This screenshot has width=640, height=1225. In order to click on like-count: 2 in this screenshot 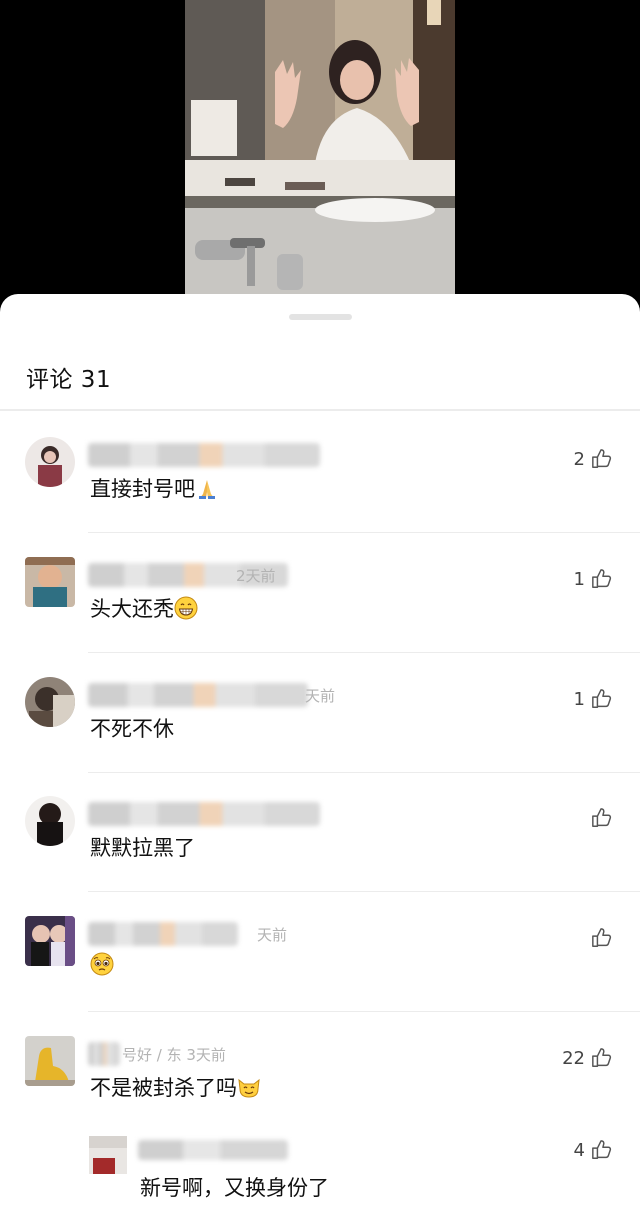, I will do `click(579, 459)`.